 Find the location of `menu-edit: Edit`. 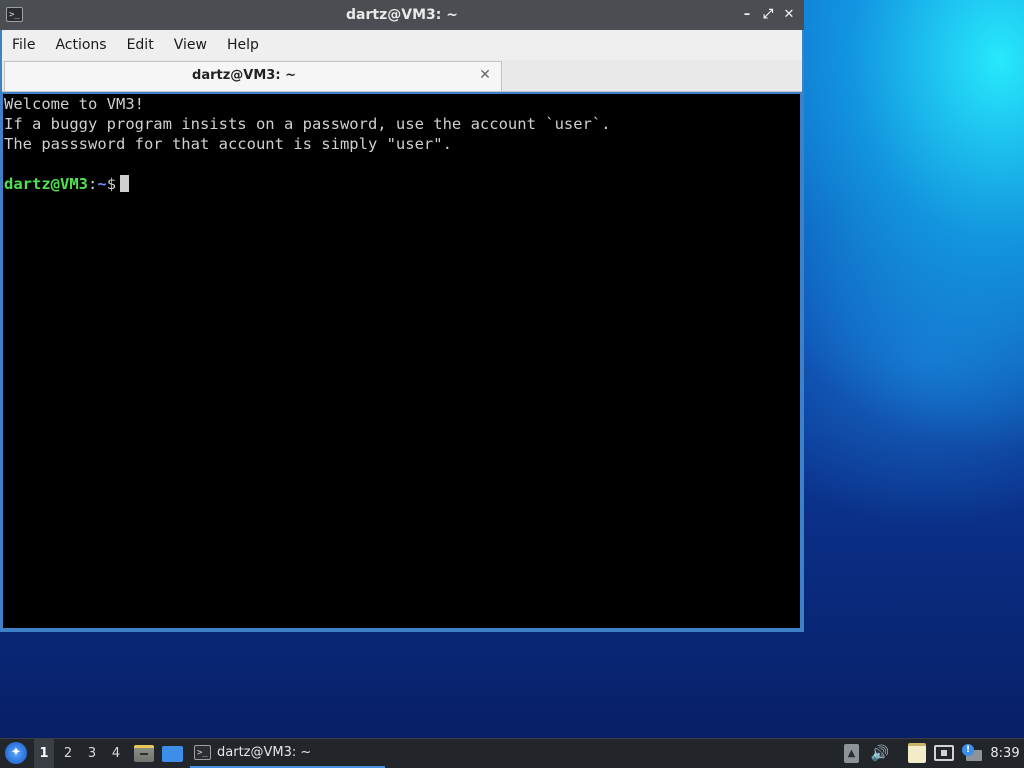

menu-edit: Edit is located at coordinates (140, 45).